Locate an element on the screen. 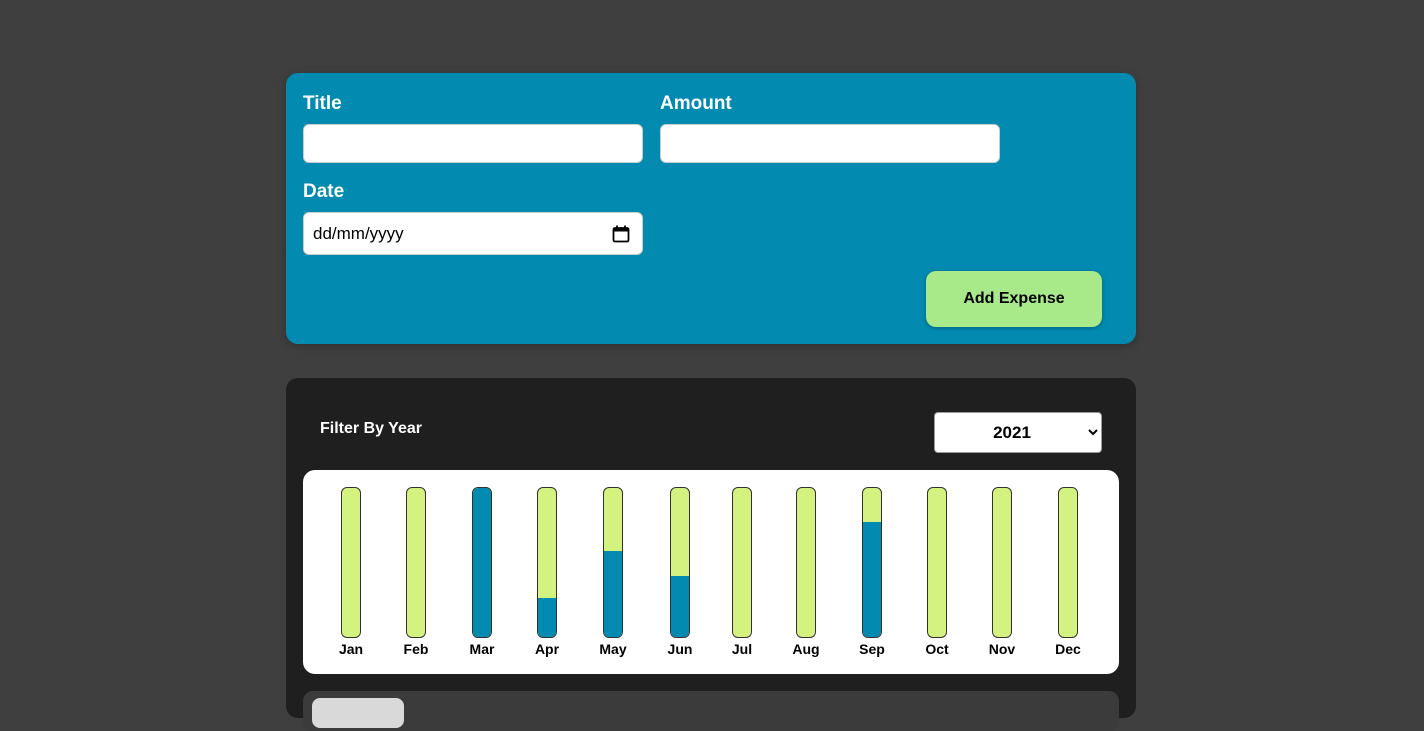 The height and width of the screenshot is (731, 1424). expense-item-date is located at coordinates (358, 713).